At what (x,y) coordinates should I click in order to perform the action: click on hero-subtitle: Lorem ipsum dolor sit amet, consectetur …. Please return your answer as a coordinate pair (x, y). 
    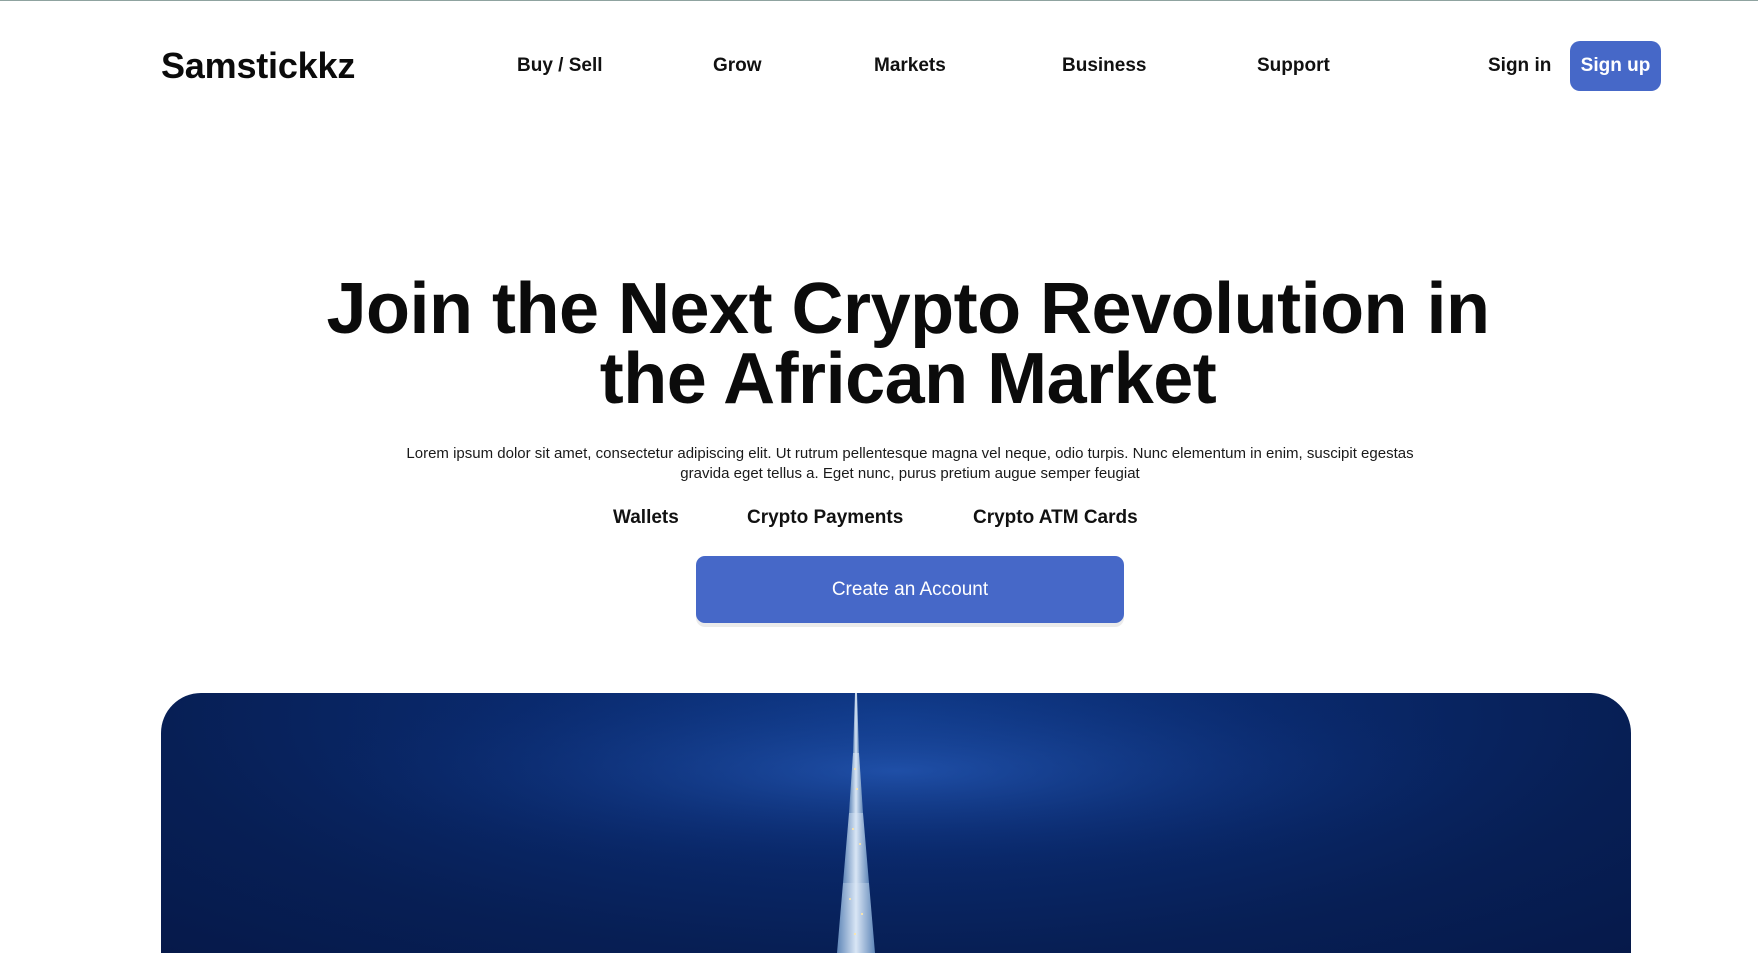
    Looking at the image, I should click on (910, 463).